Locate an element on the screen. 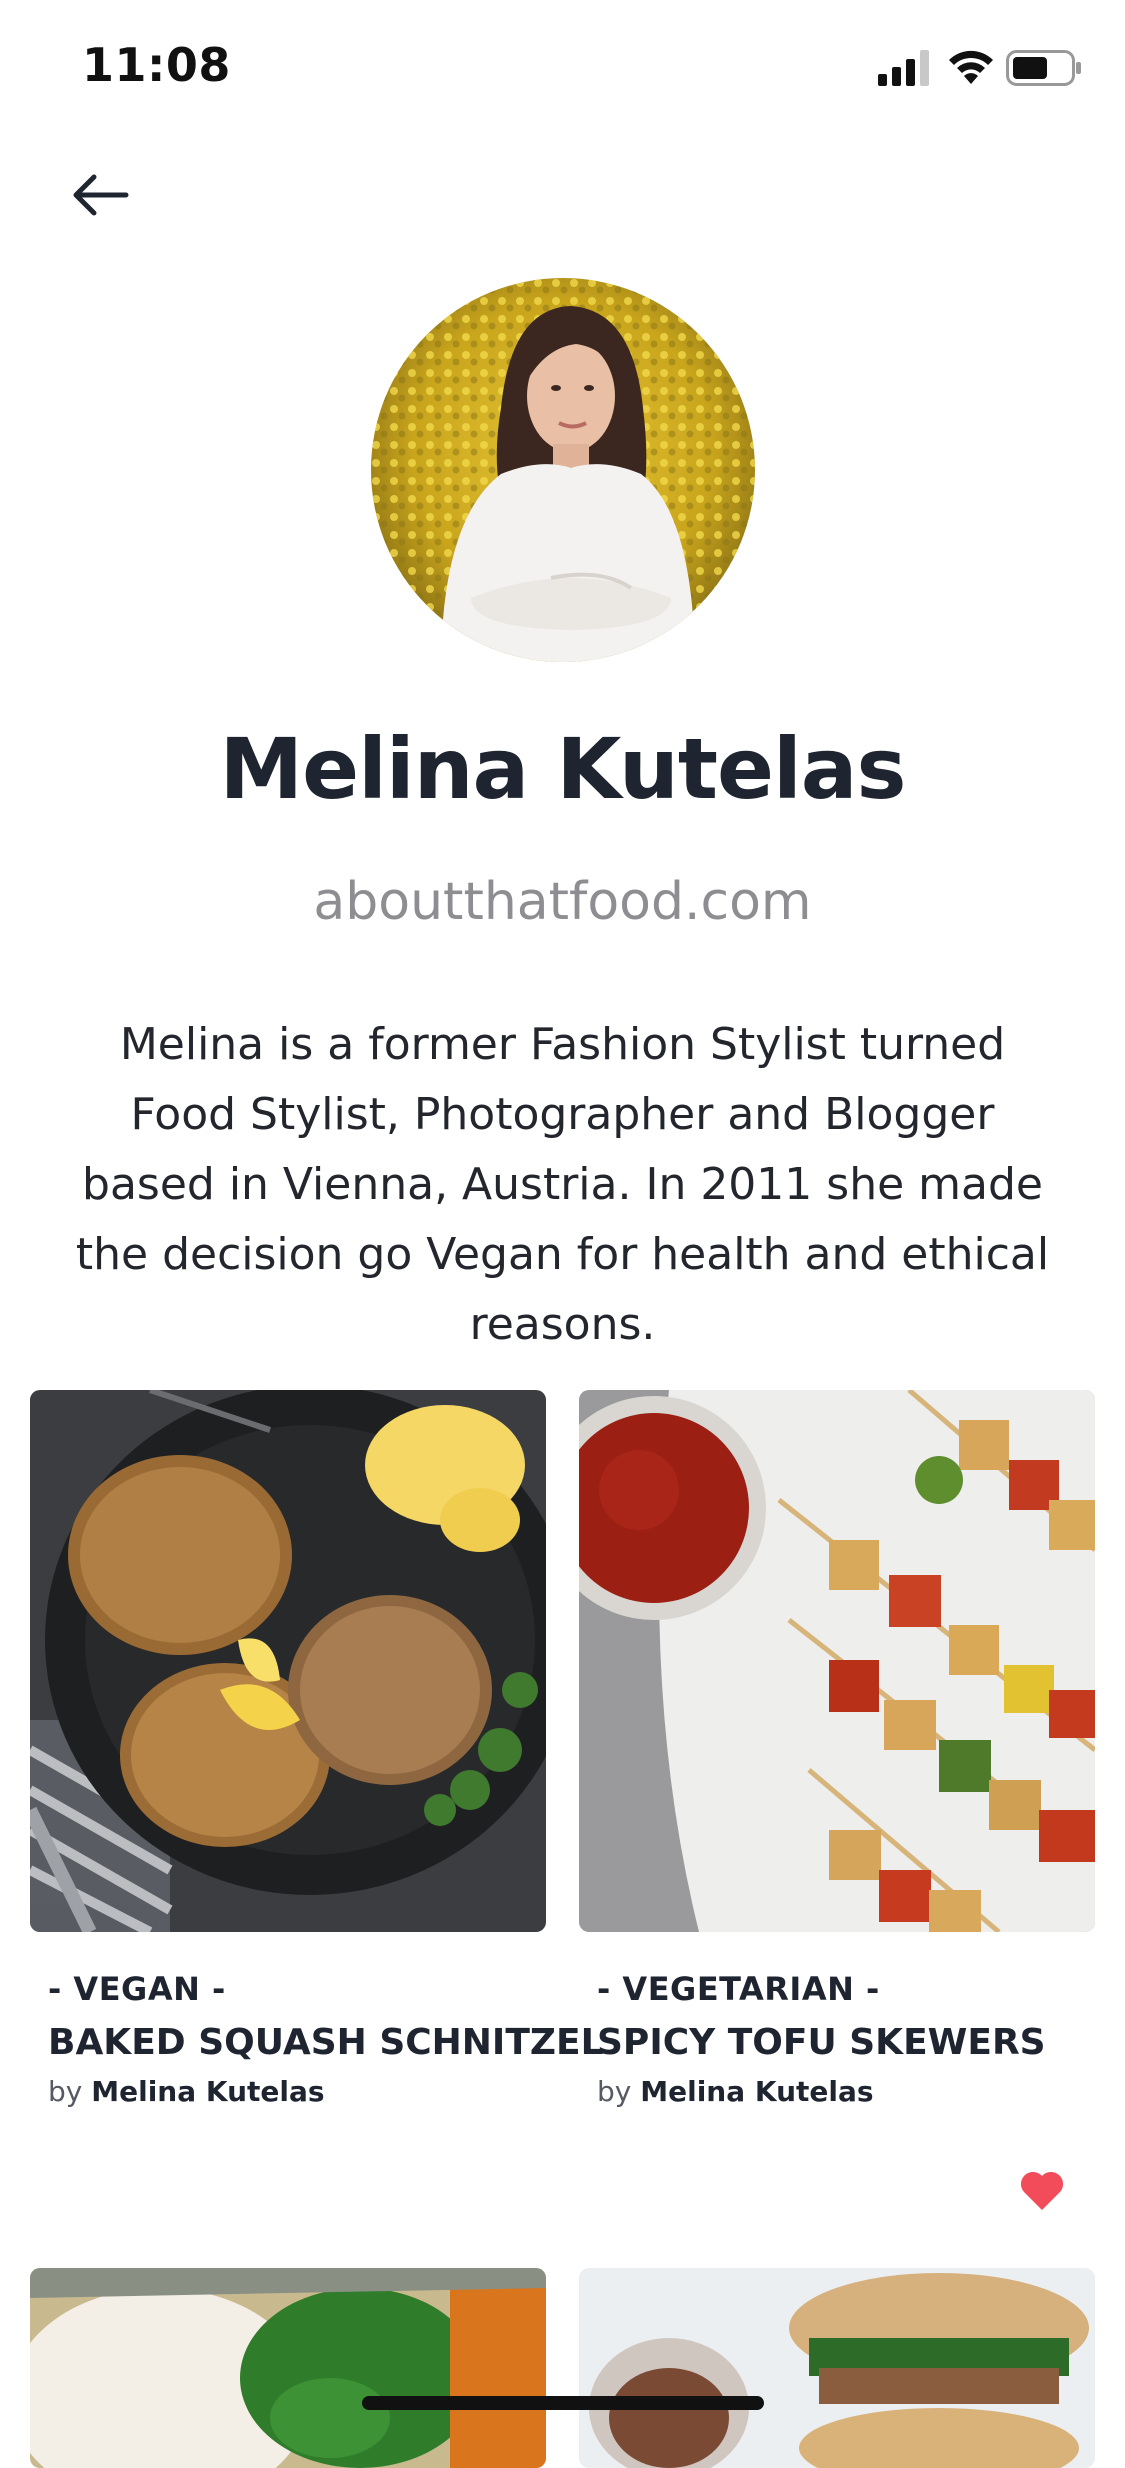 The height and width of the screenshot is (2468, 1125). heart-icon is located at coordinates (1042, 2190).